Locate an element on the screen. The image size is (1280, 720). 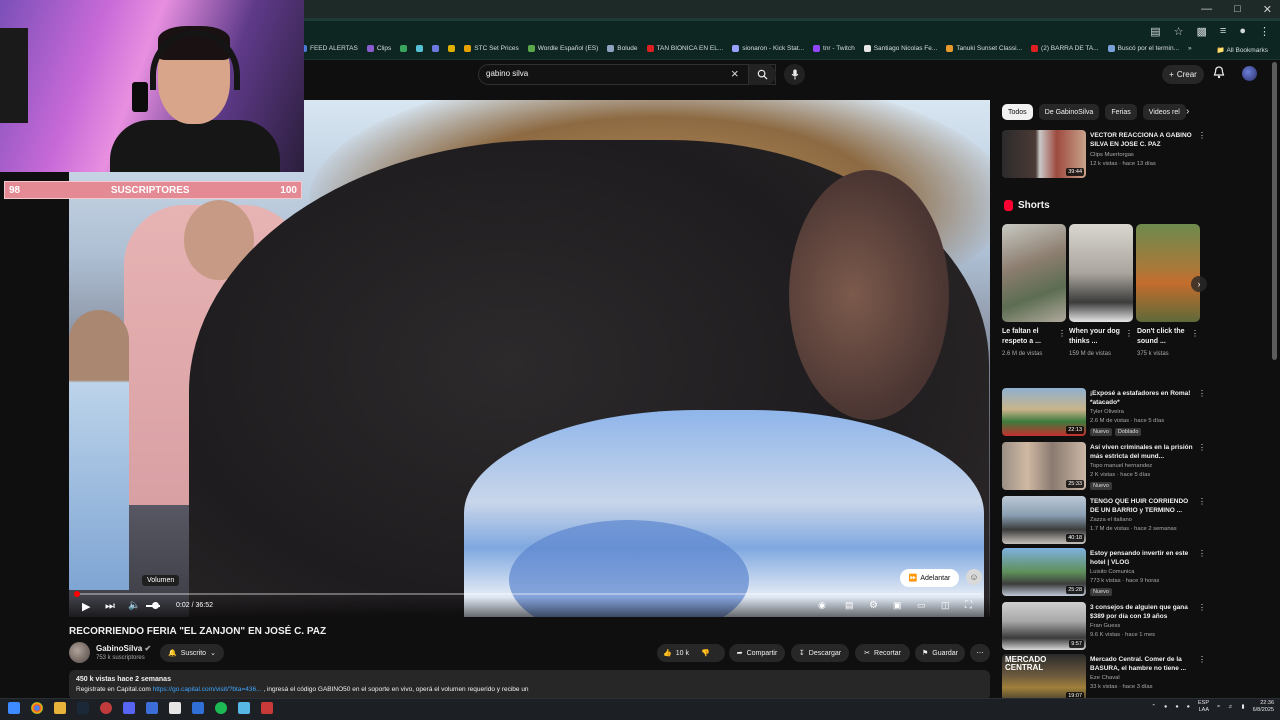
bookmark-item: tnr - Twitch is located at coordinates (834, 48).